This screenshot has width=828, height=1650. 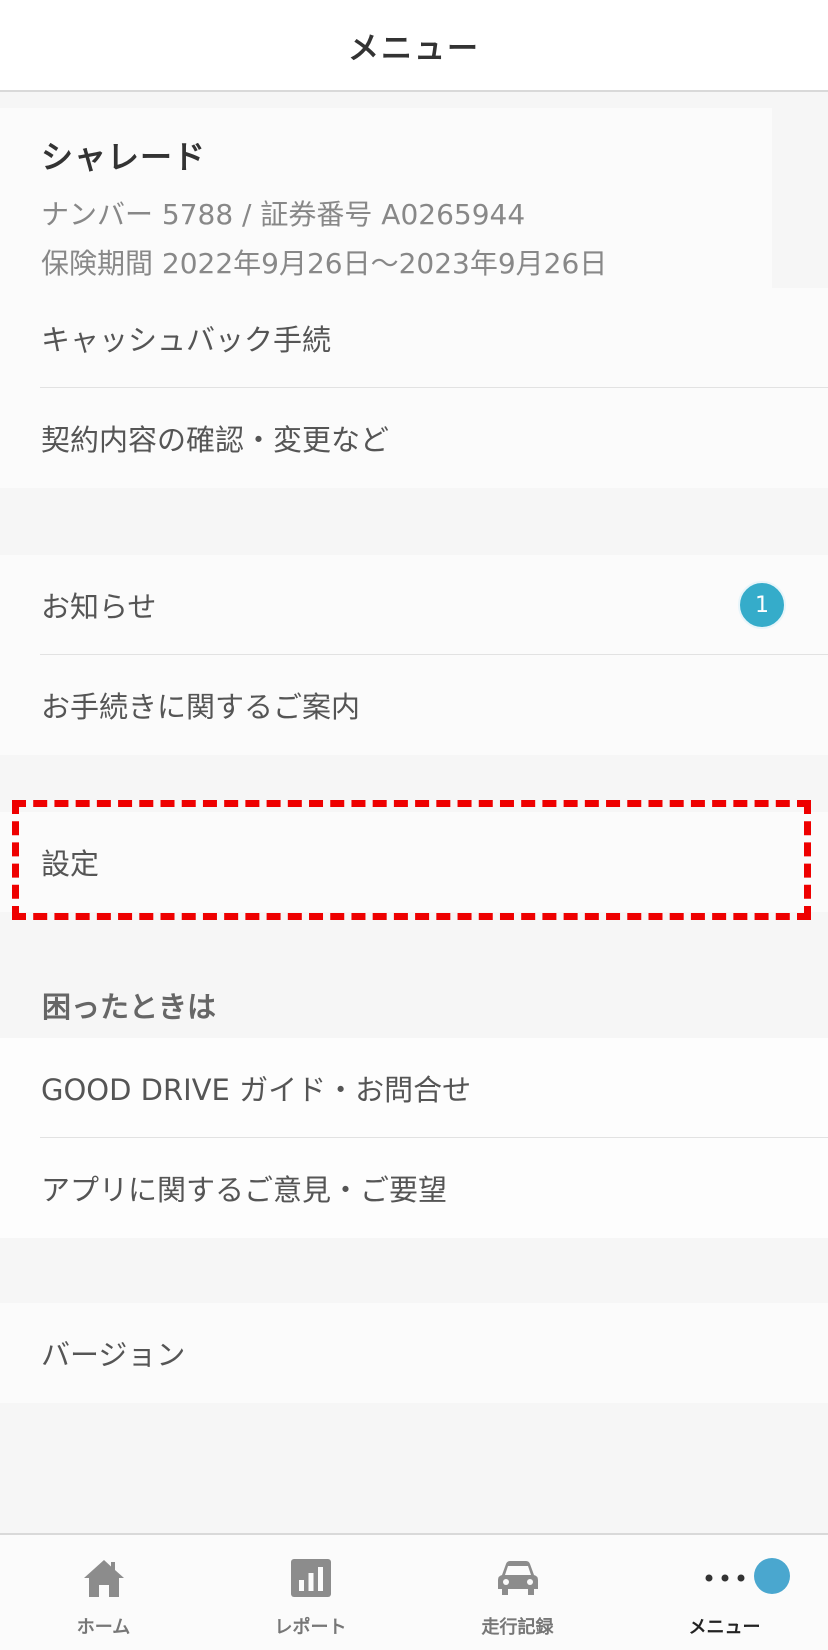 I want to click on vehicle-name: シャレード, so click(x=124, y=157).